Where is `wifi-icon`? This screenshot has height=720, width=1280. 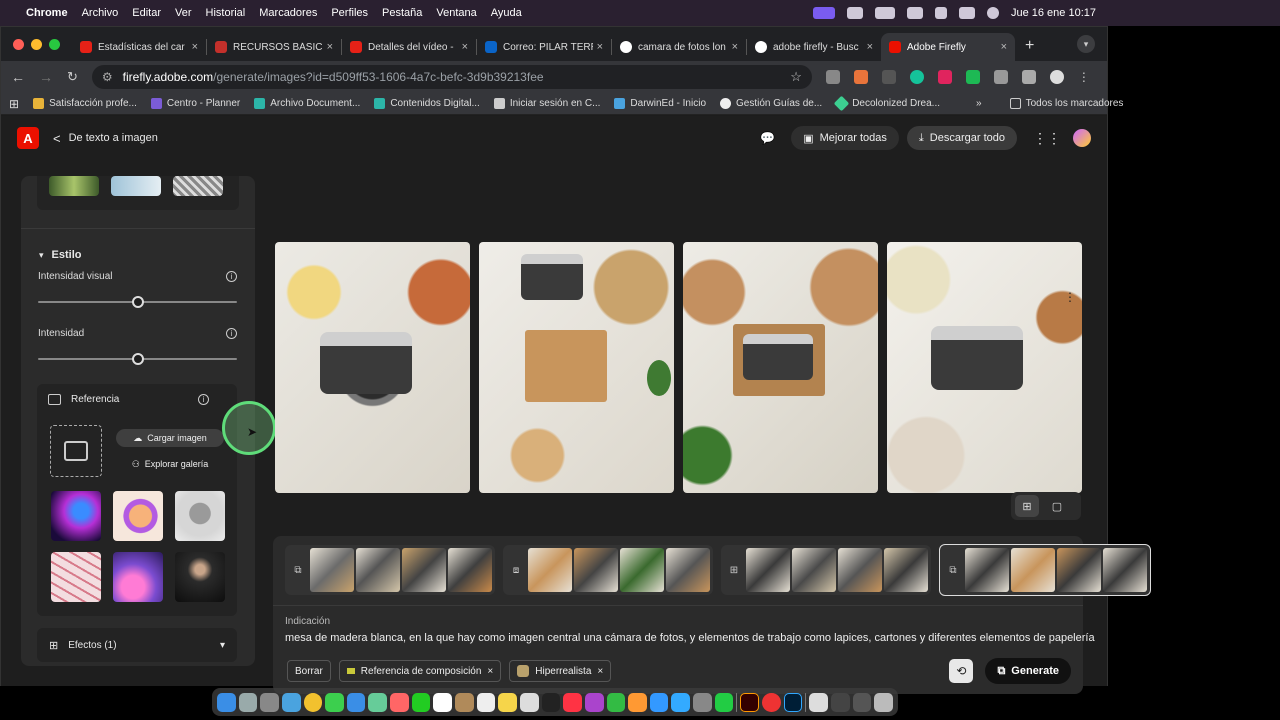 wifi-icon is located at coordinates (914, 13).